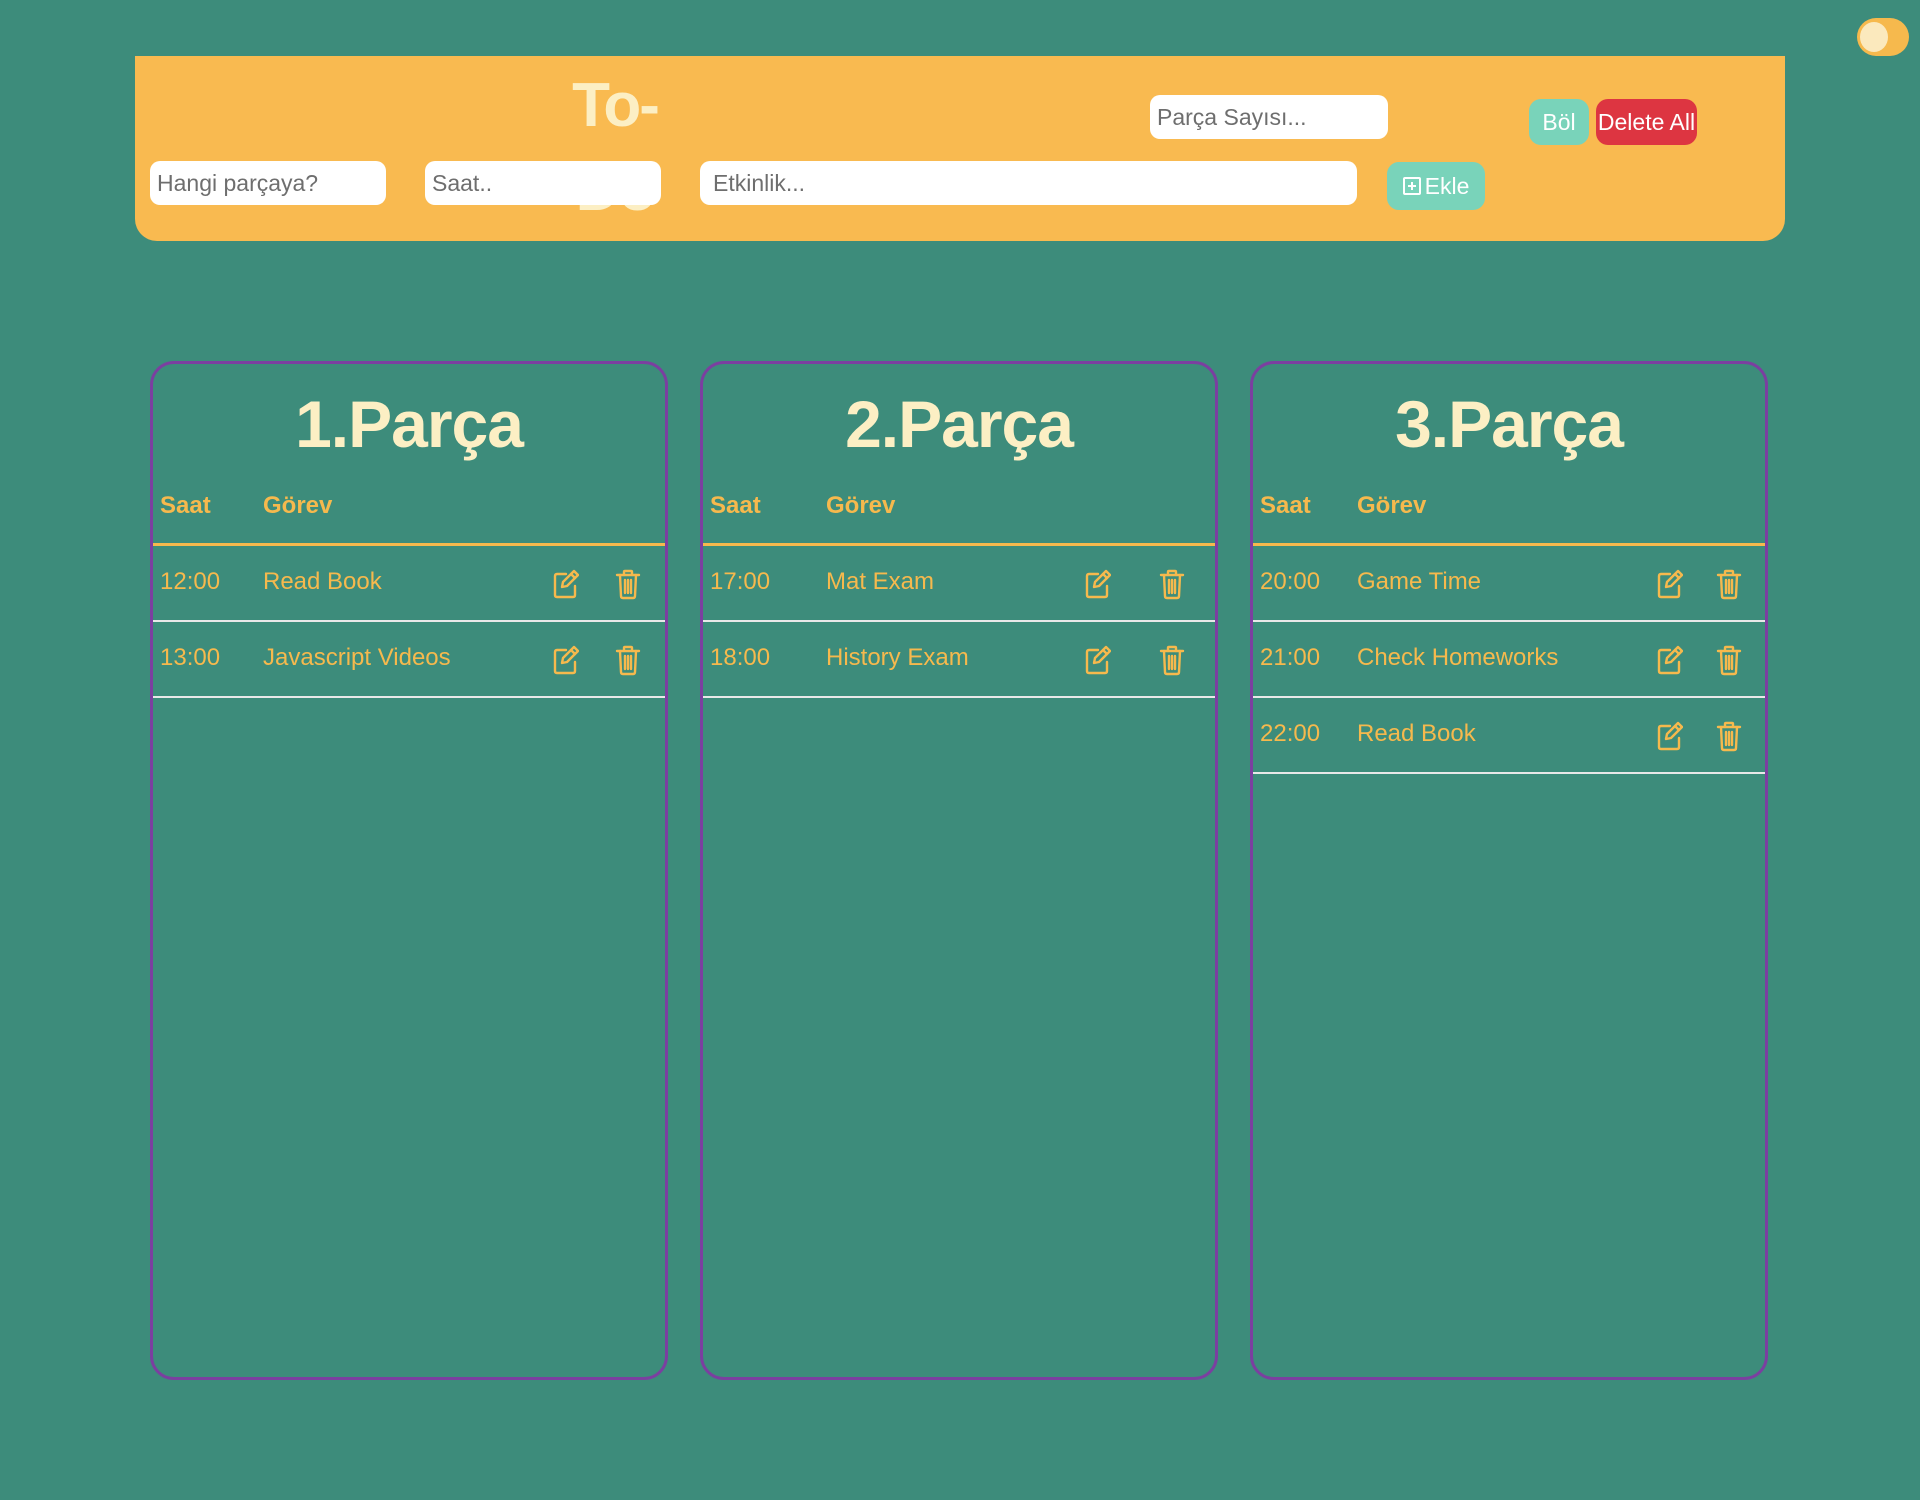 This screenshot has width=1920, height=1500. What do you see at coordinates (616, 147) in the screenshot?
I see `page-title: To-Do` at bounding box center [616, 147].